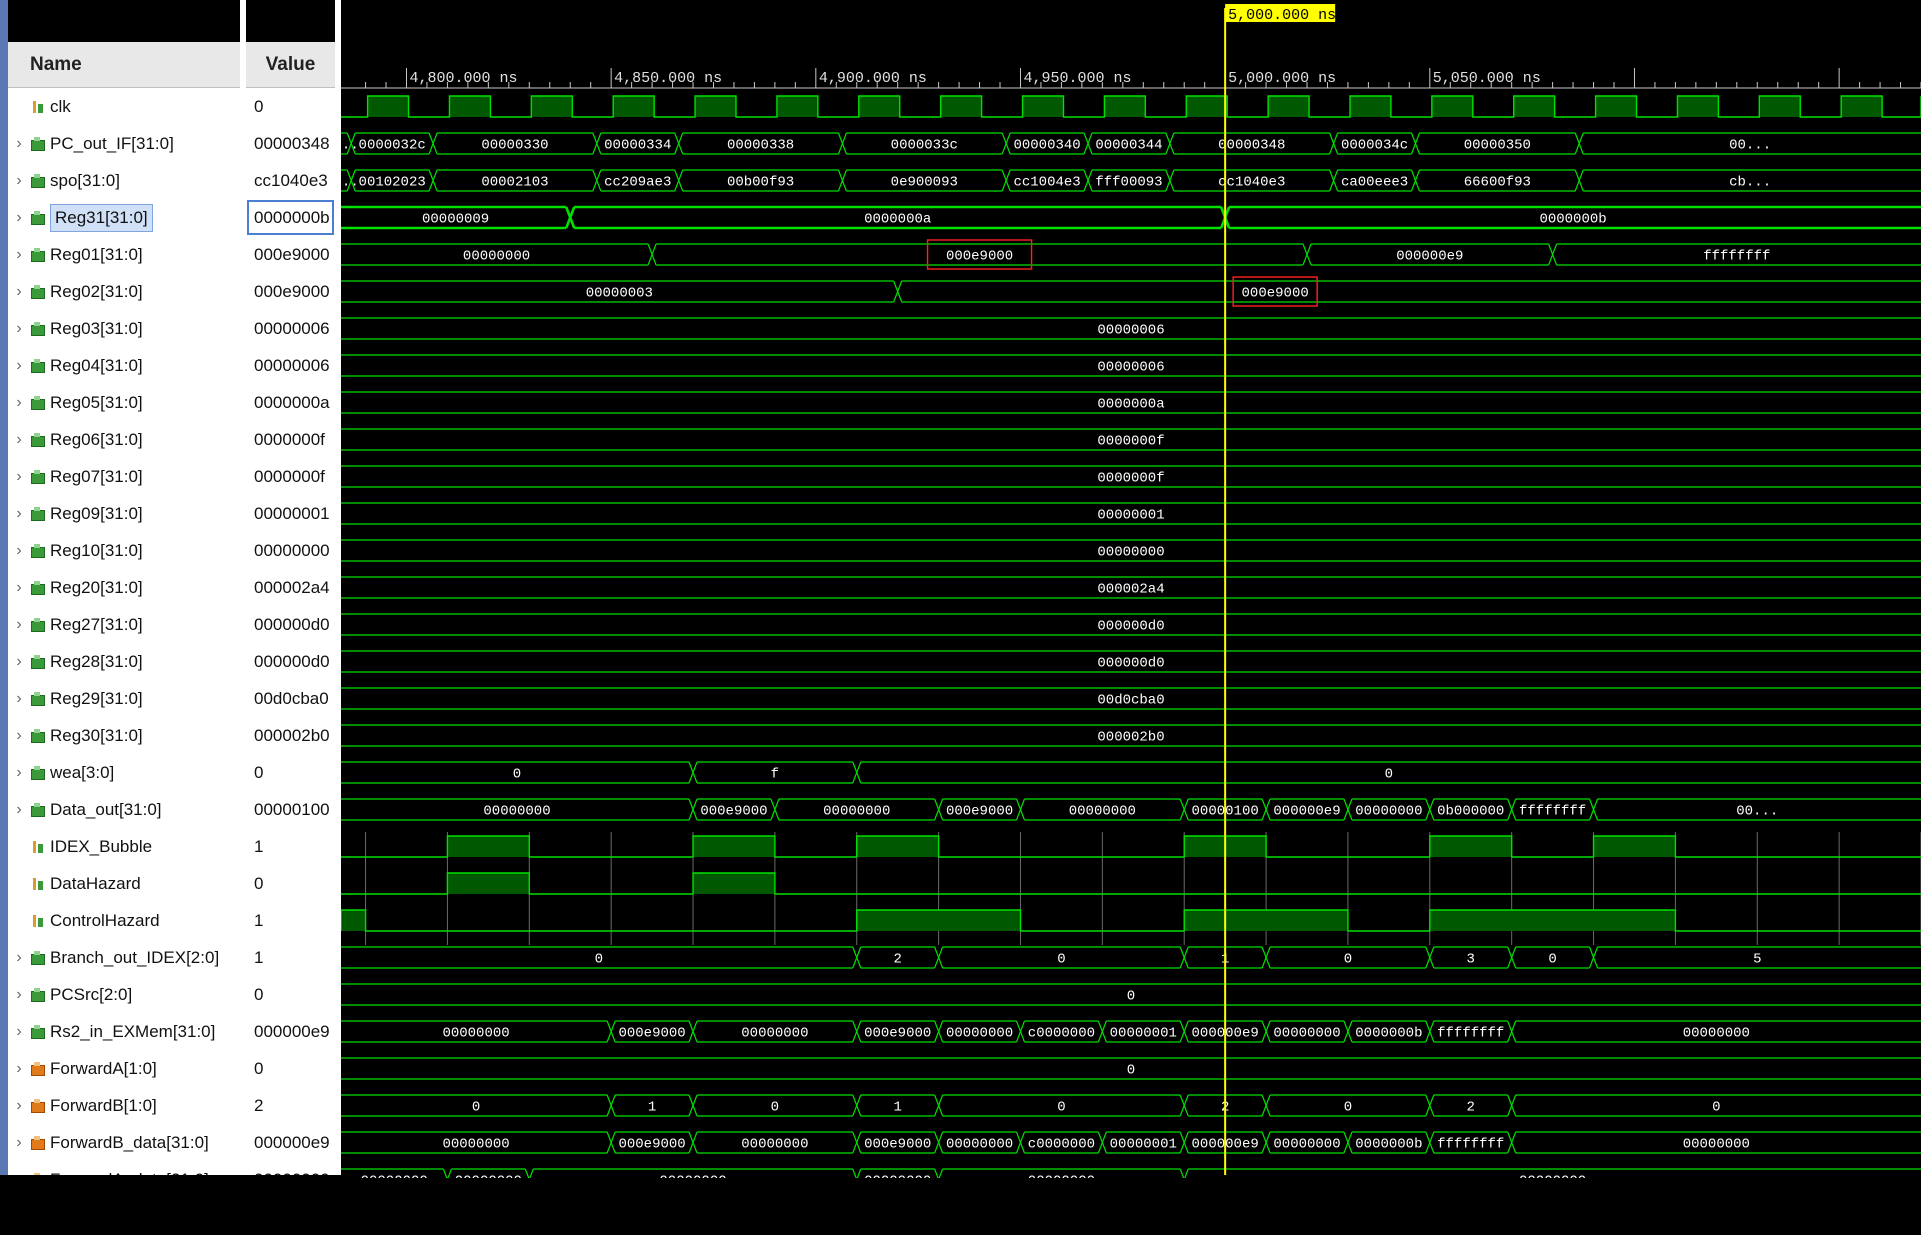 Image resolution: width=1921 pixels, height=1235 pixels. I want to click on name-column-header: Name, so click(124, 65).